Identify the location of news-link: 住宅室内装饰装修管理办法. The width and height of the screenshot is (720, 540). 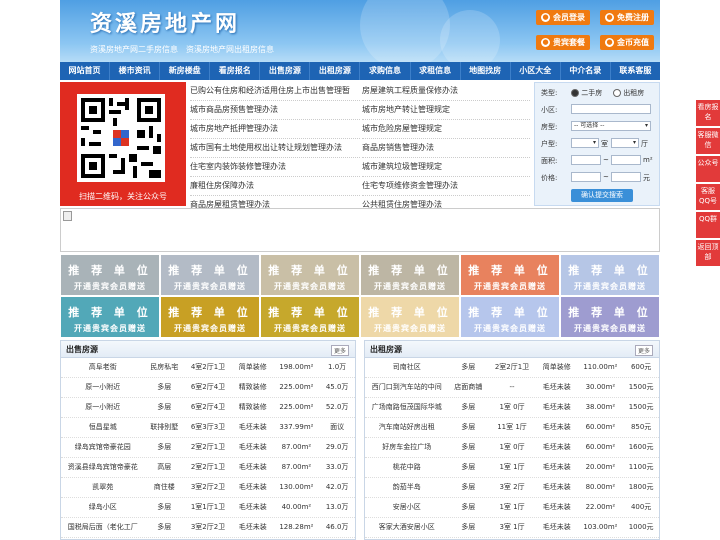
(275, 167).